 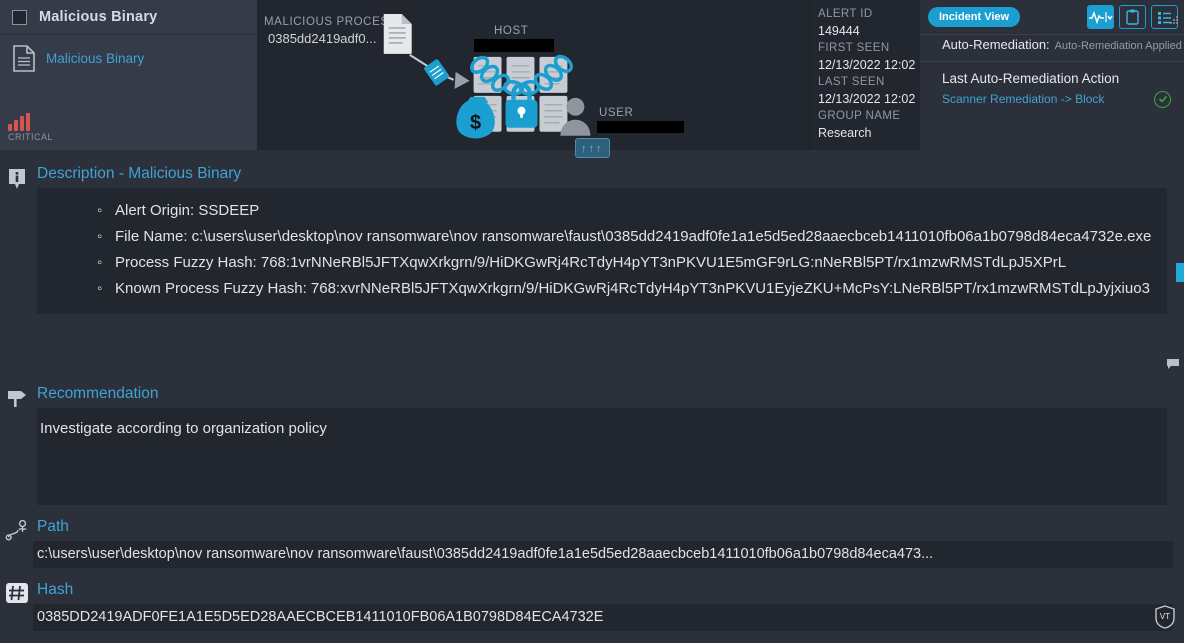 I want to click on hash-title: Hash, so click(x=55, y=589).